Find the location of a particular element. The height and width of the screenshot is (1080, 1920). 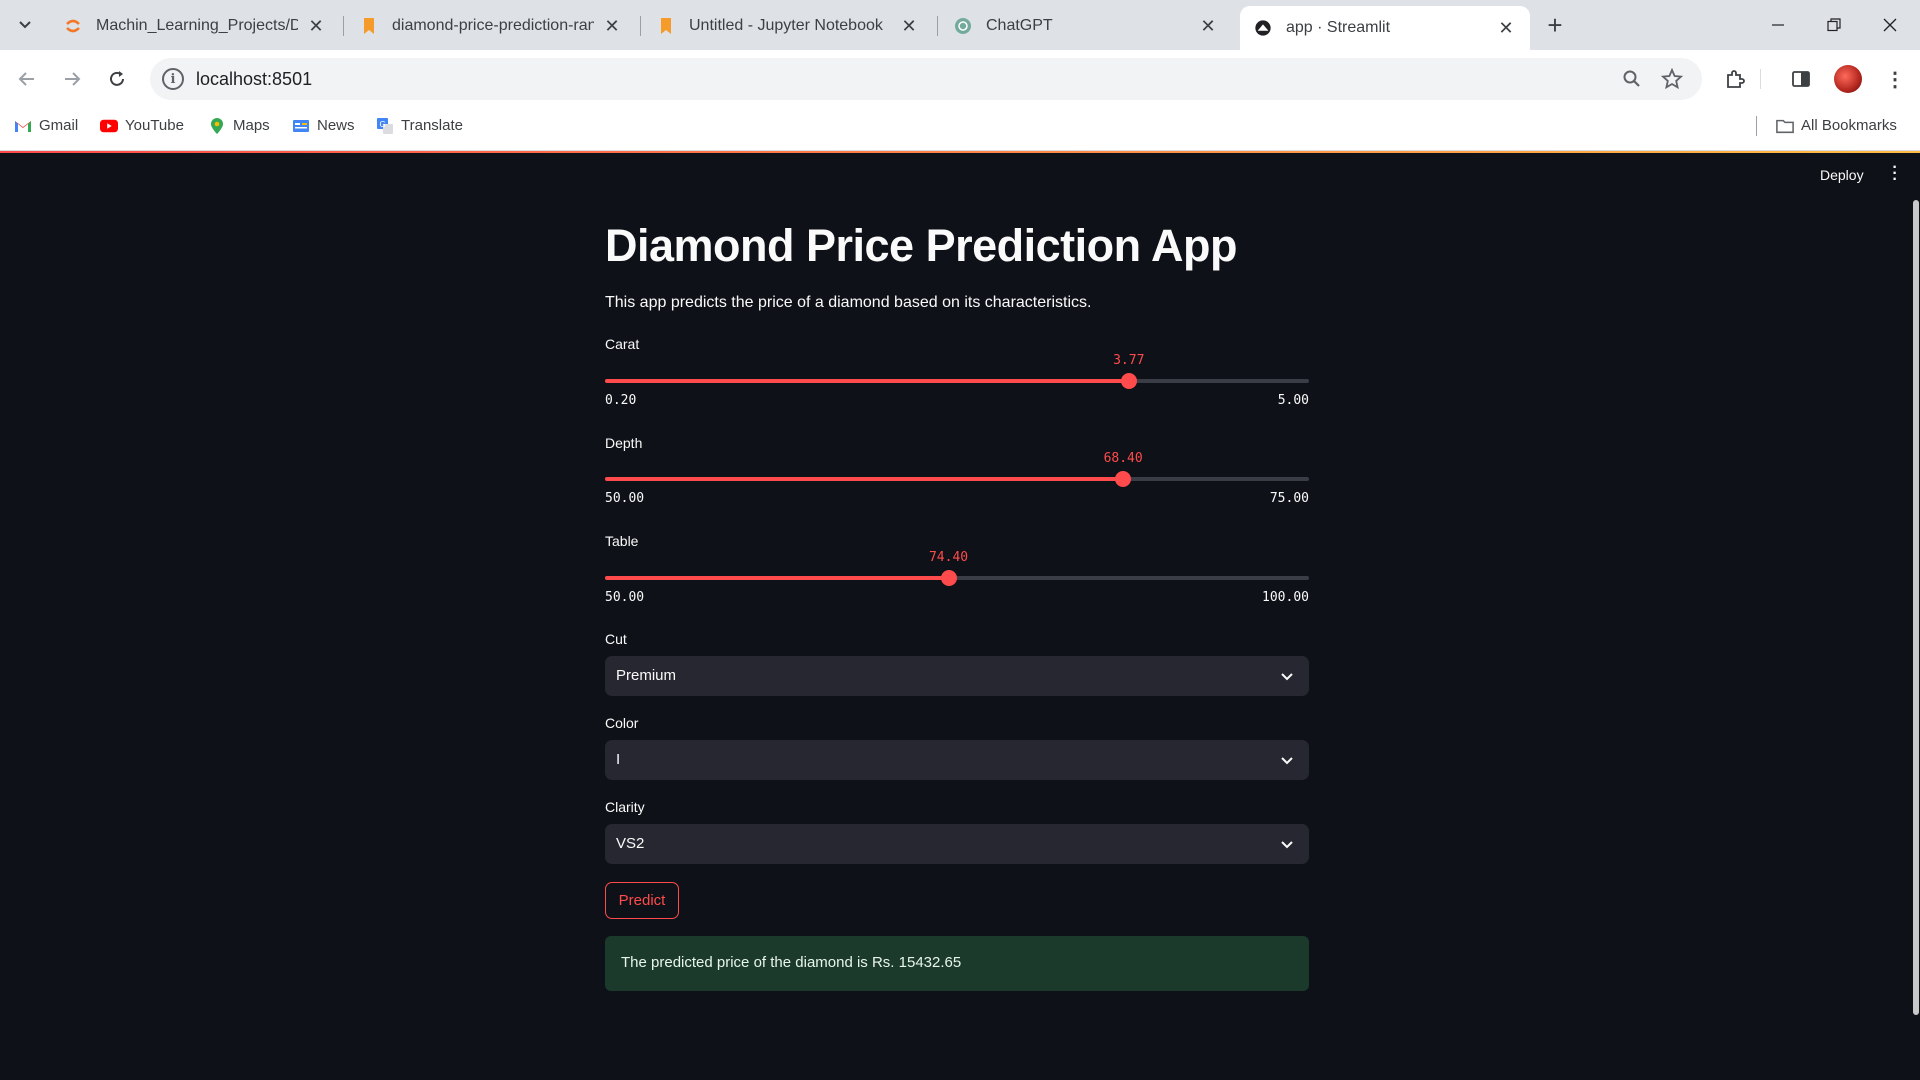

tab-untitled-jupyter: Untitled - Jupyter Notebook ✕ is located at coordinates (788, 26).